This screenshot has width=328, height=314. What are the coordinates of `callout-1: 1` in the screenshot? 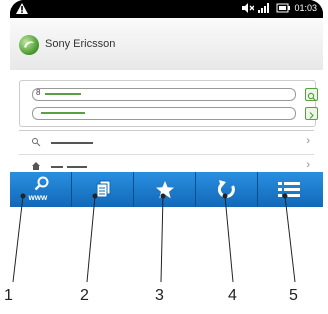 It's located at (8, 295).